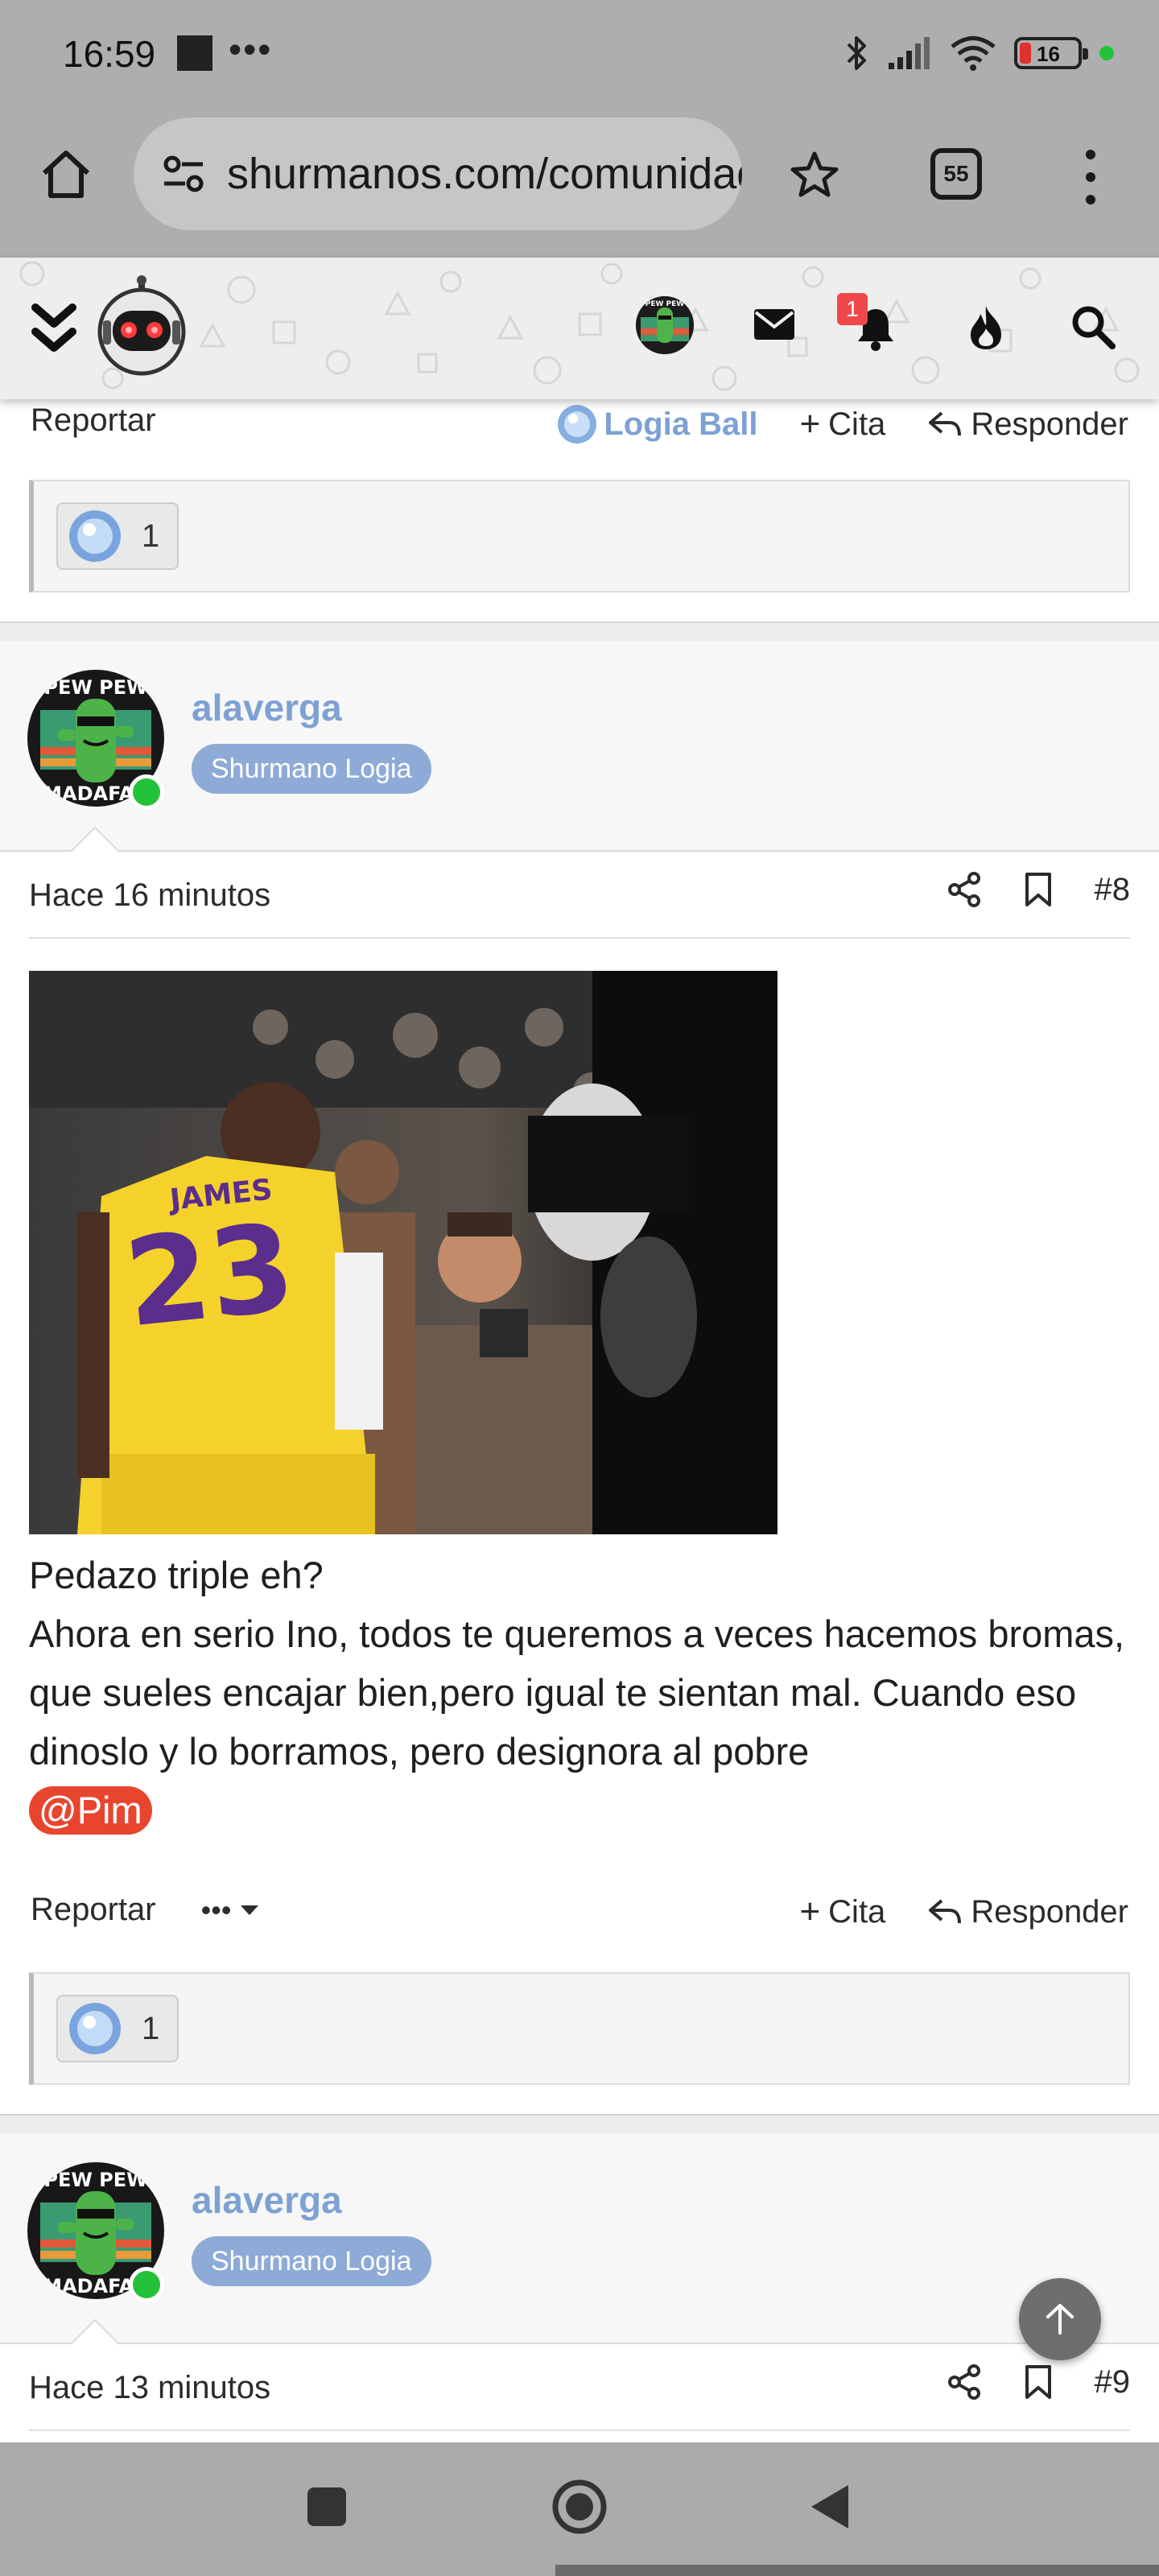 This screenshot has height=2576, width=1159. I want to click on tab-count: 55, so click(956, 173).